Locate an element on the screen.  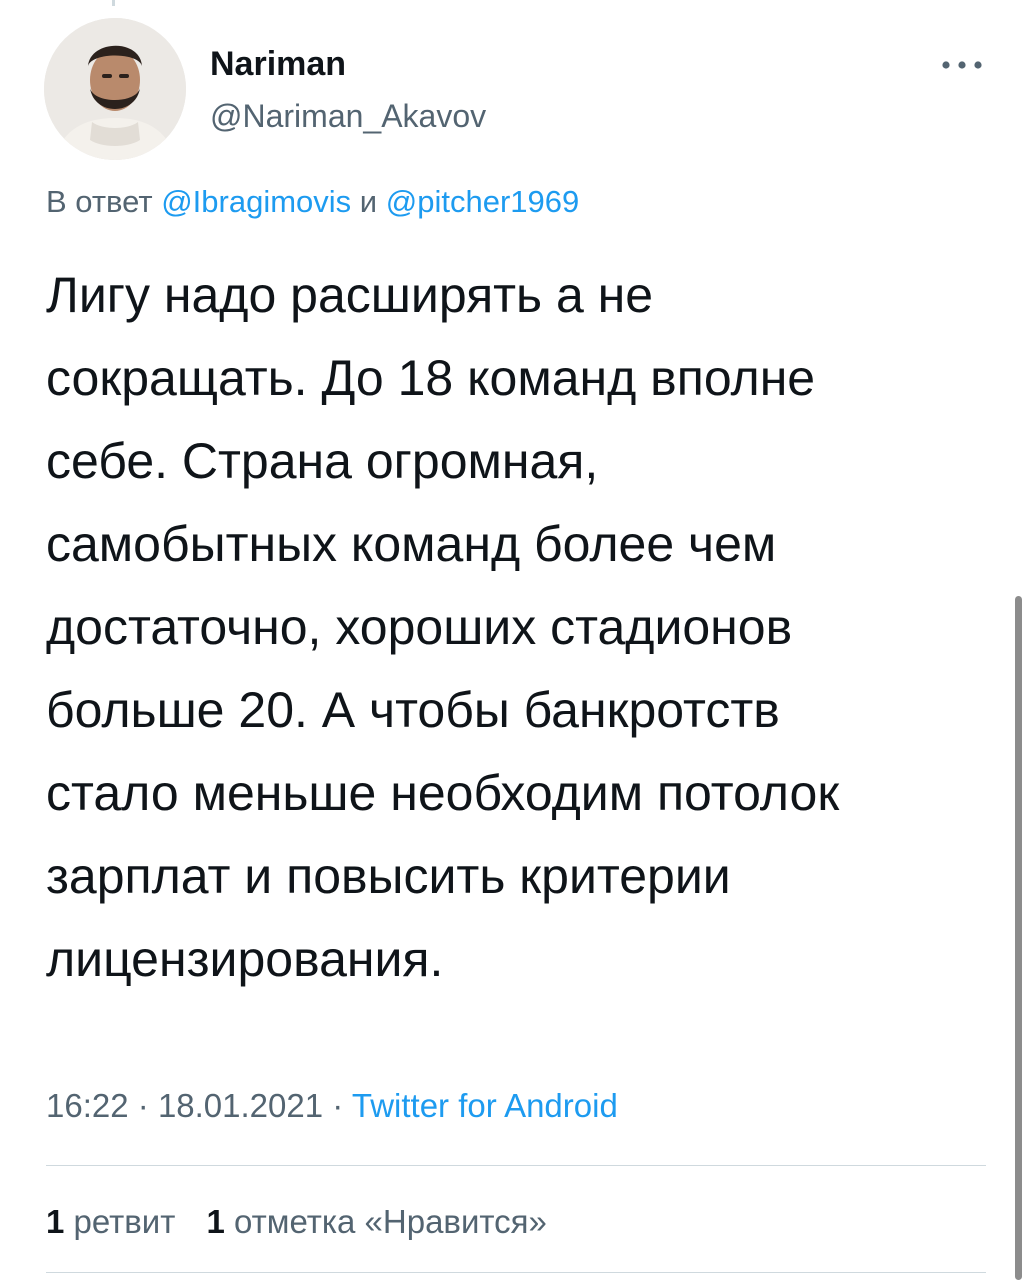
likes-count: 1 is located at coordinates (215, 1221).